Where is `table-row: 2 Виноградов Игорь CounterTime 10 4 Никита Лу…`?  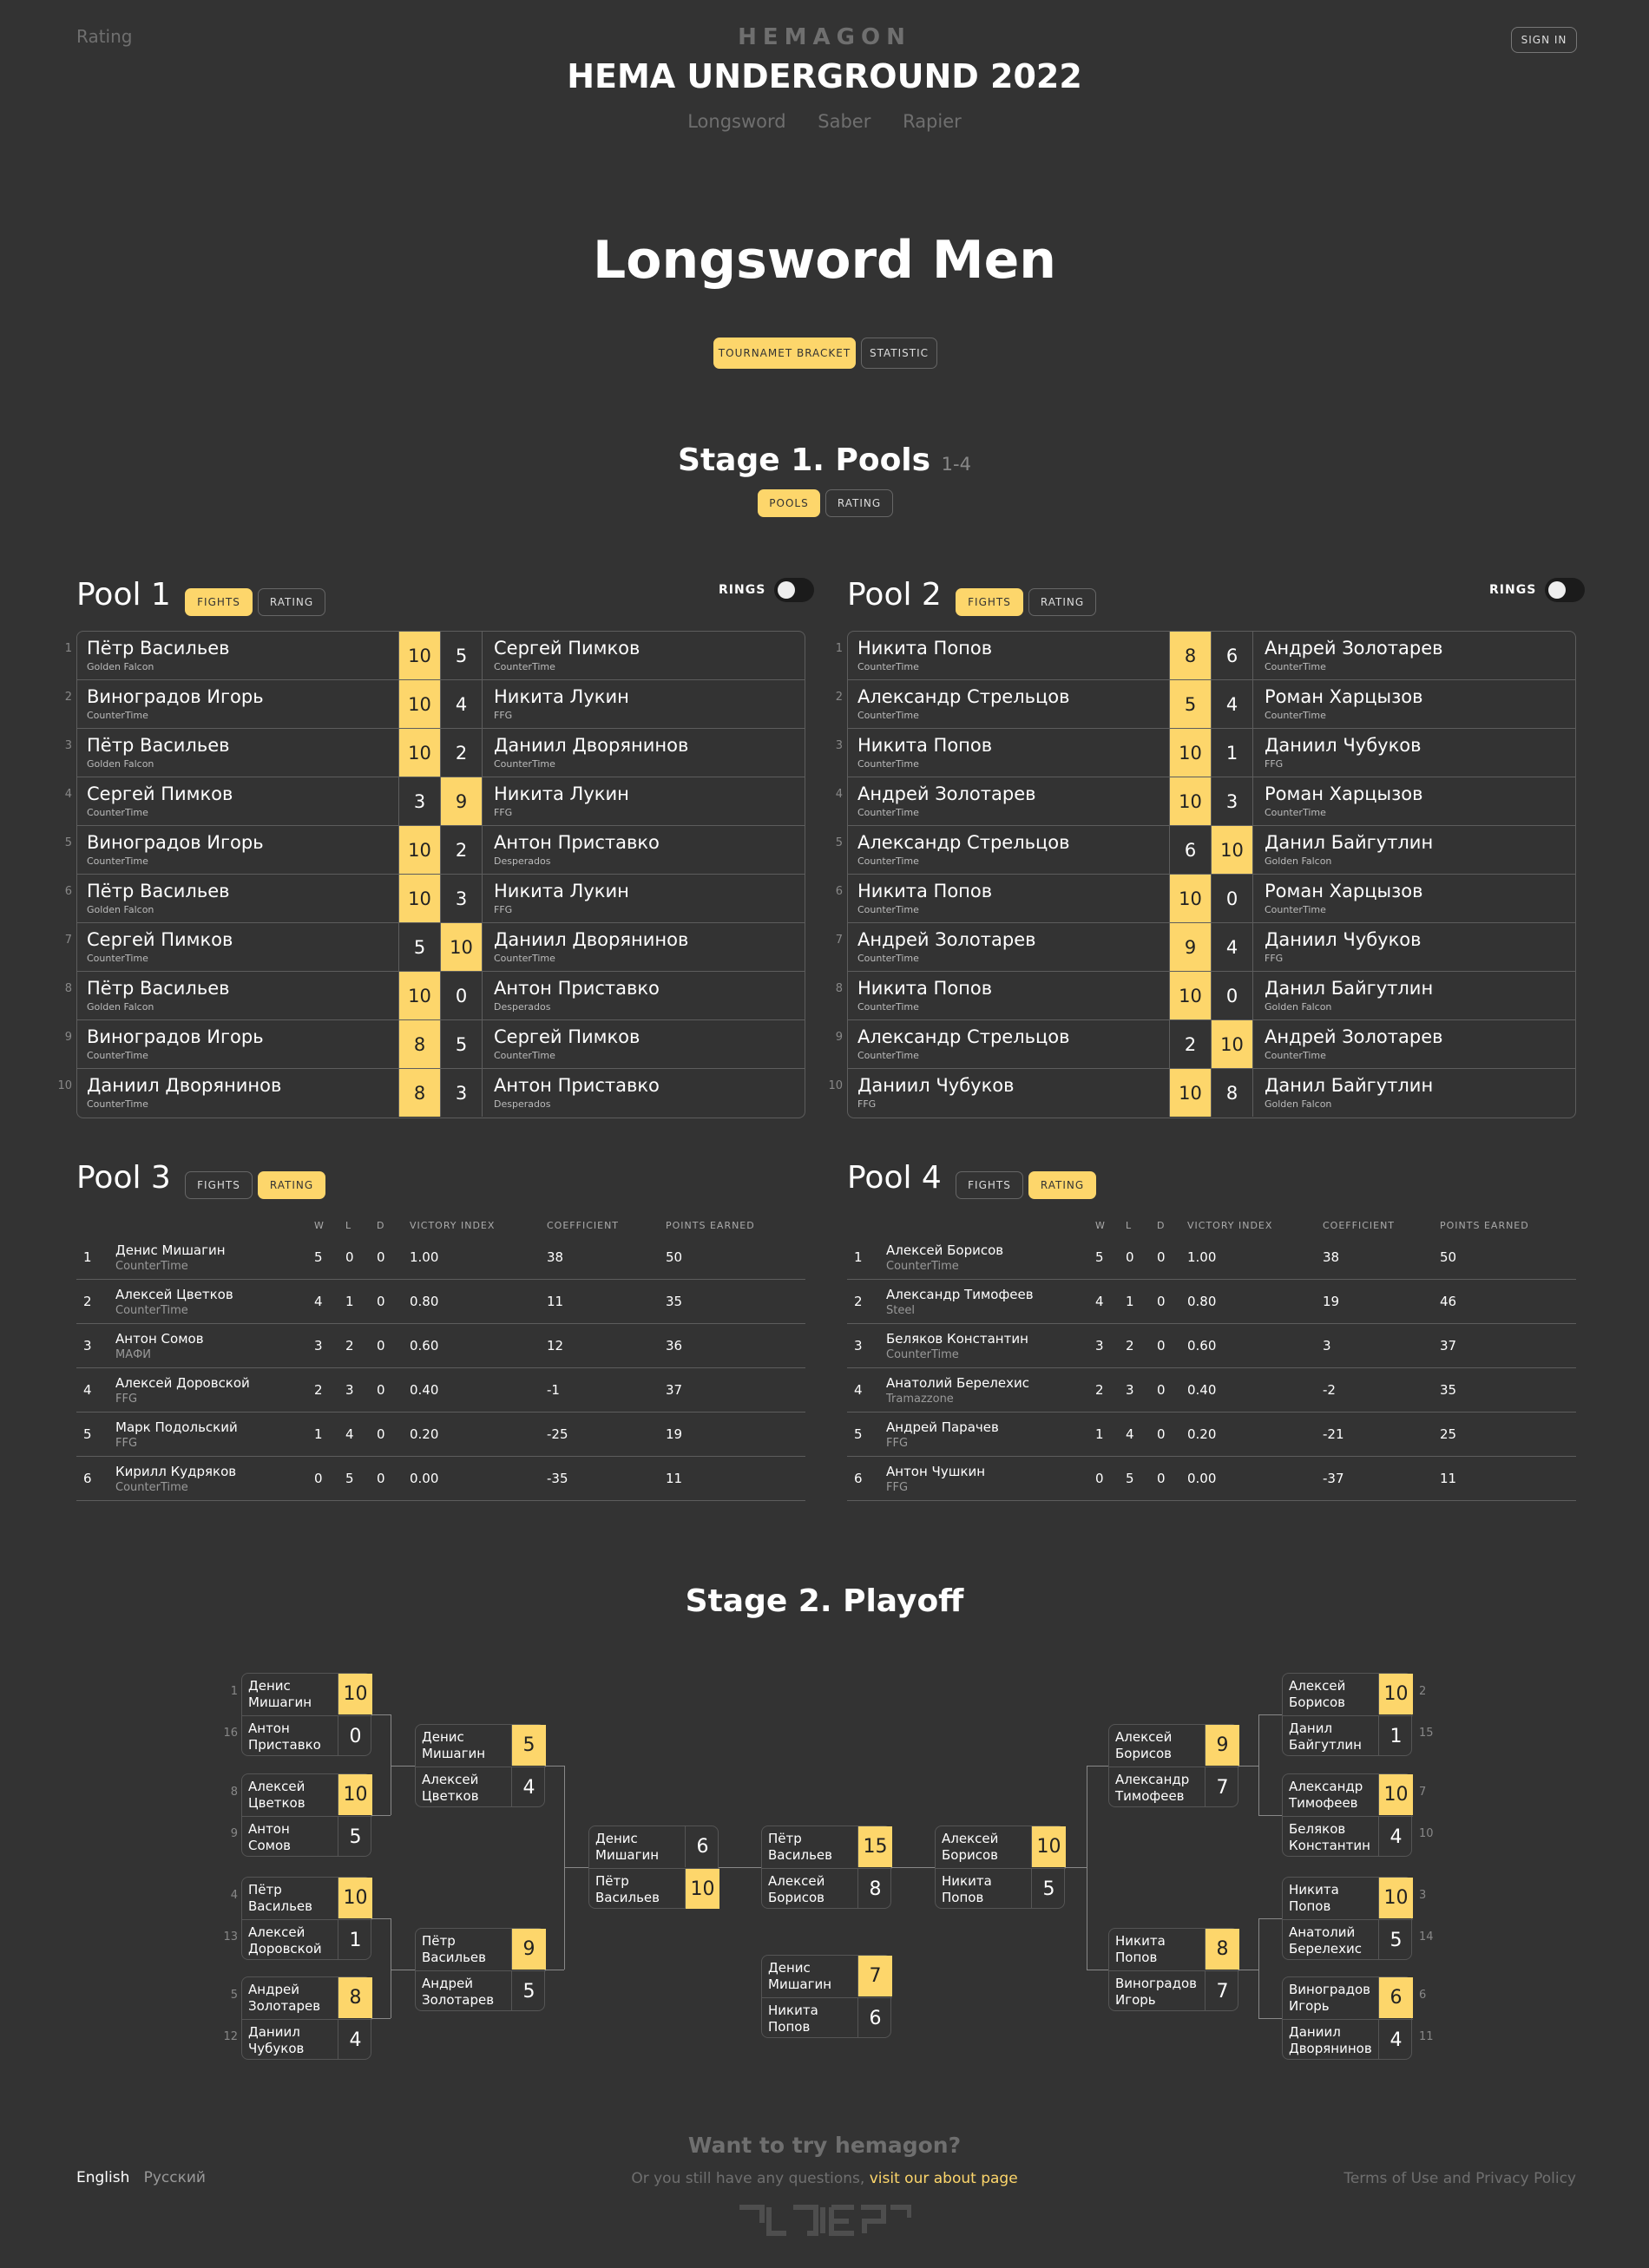 table-row: 2 Виноградов Игорь CounterTime 10 4 Никита Лу… is located at coordinates (435, 704).